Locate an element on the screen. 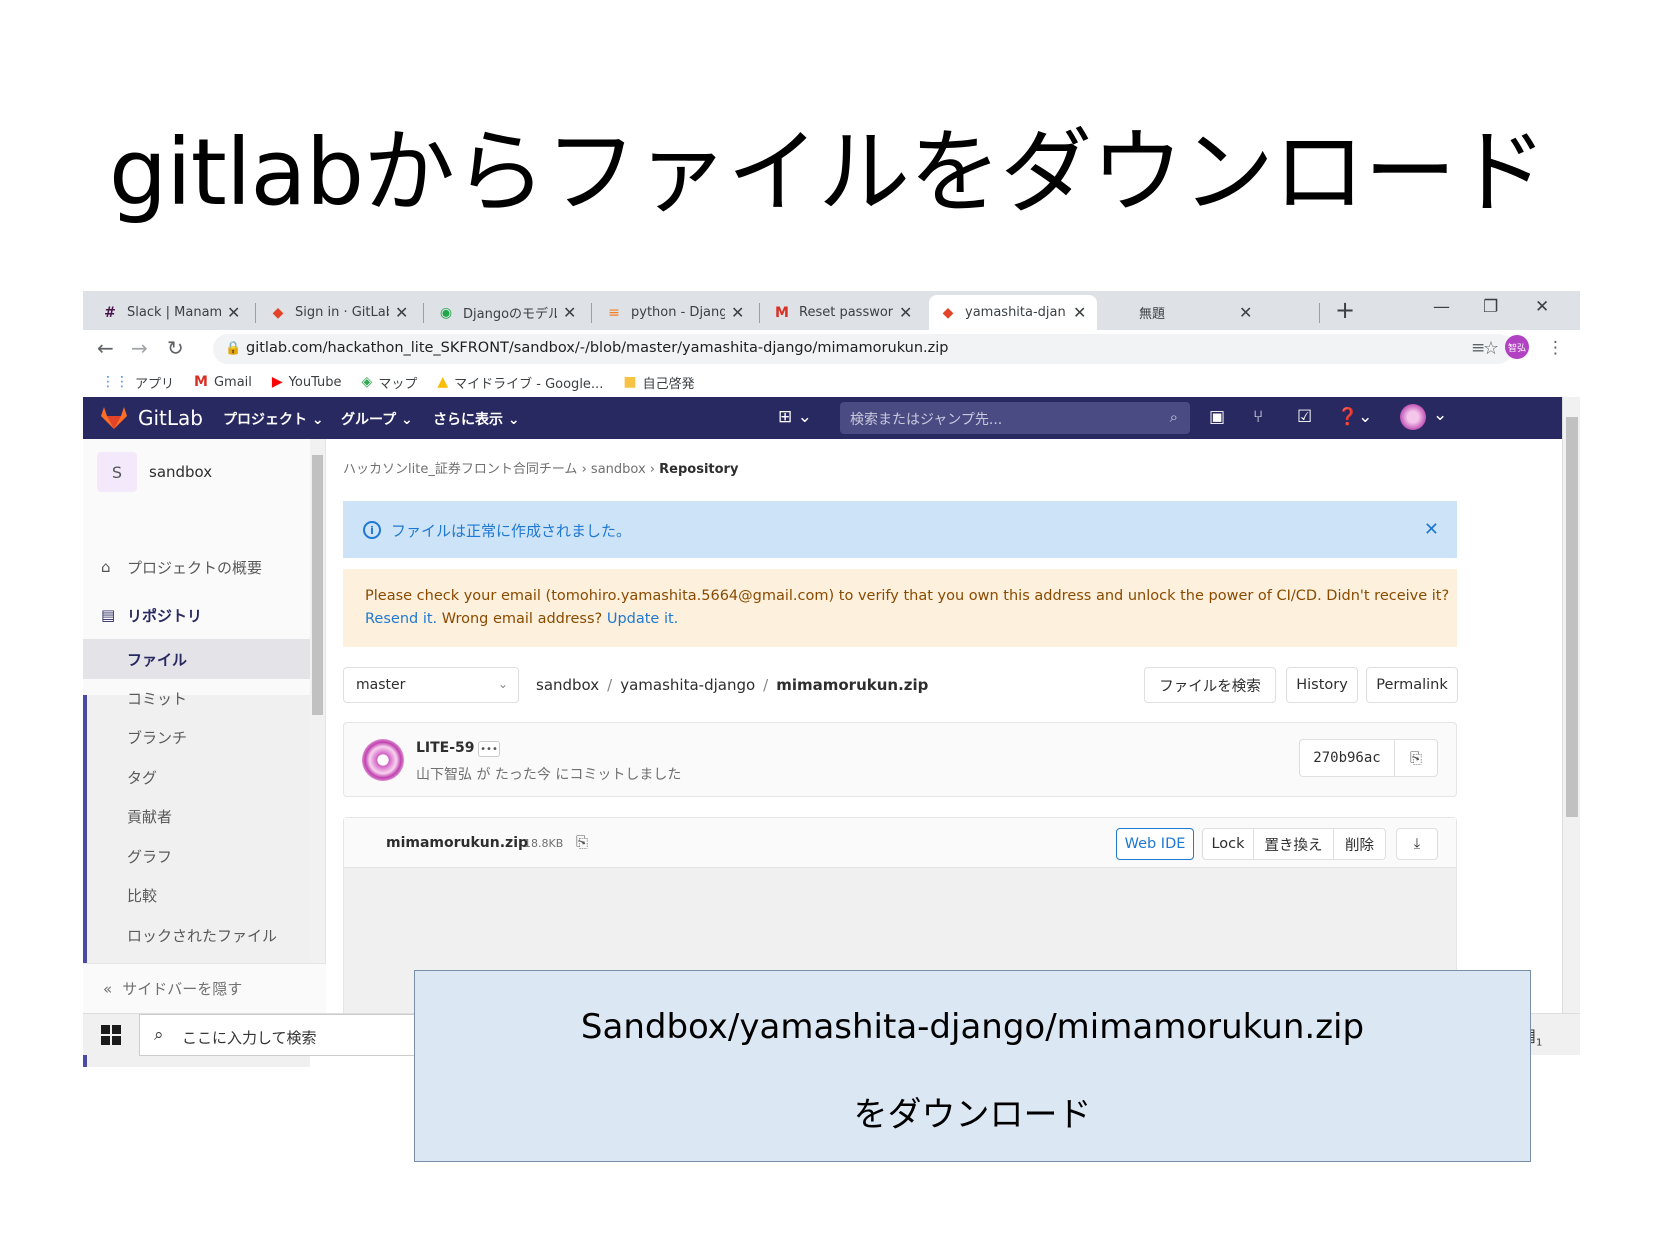  stackoverflow-icon: ≡ is located at coordinates (614, 312).